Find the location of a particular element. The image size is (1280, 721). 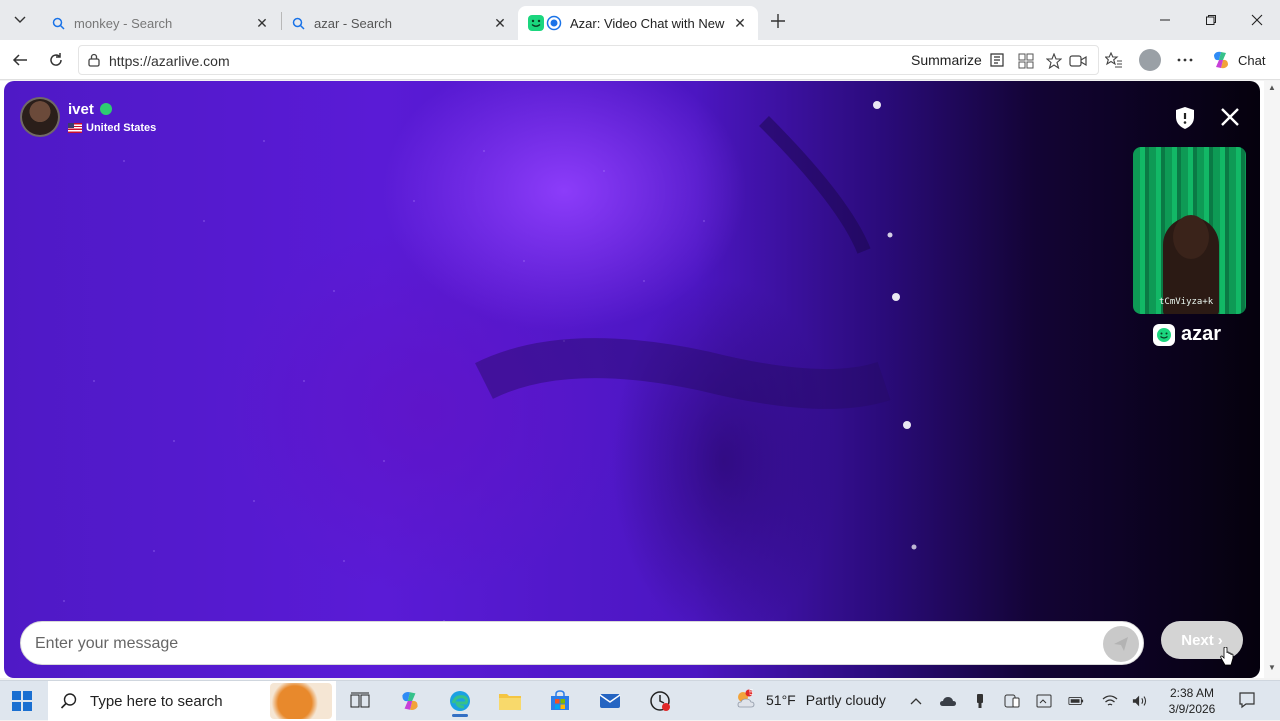

chevron-down-icon is located at coordinates (20, 19).